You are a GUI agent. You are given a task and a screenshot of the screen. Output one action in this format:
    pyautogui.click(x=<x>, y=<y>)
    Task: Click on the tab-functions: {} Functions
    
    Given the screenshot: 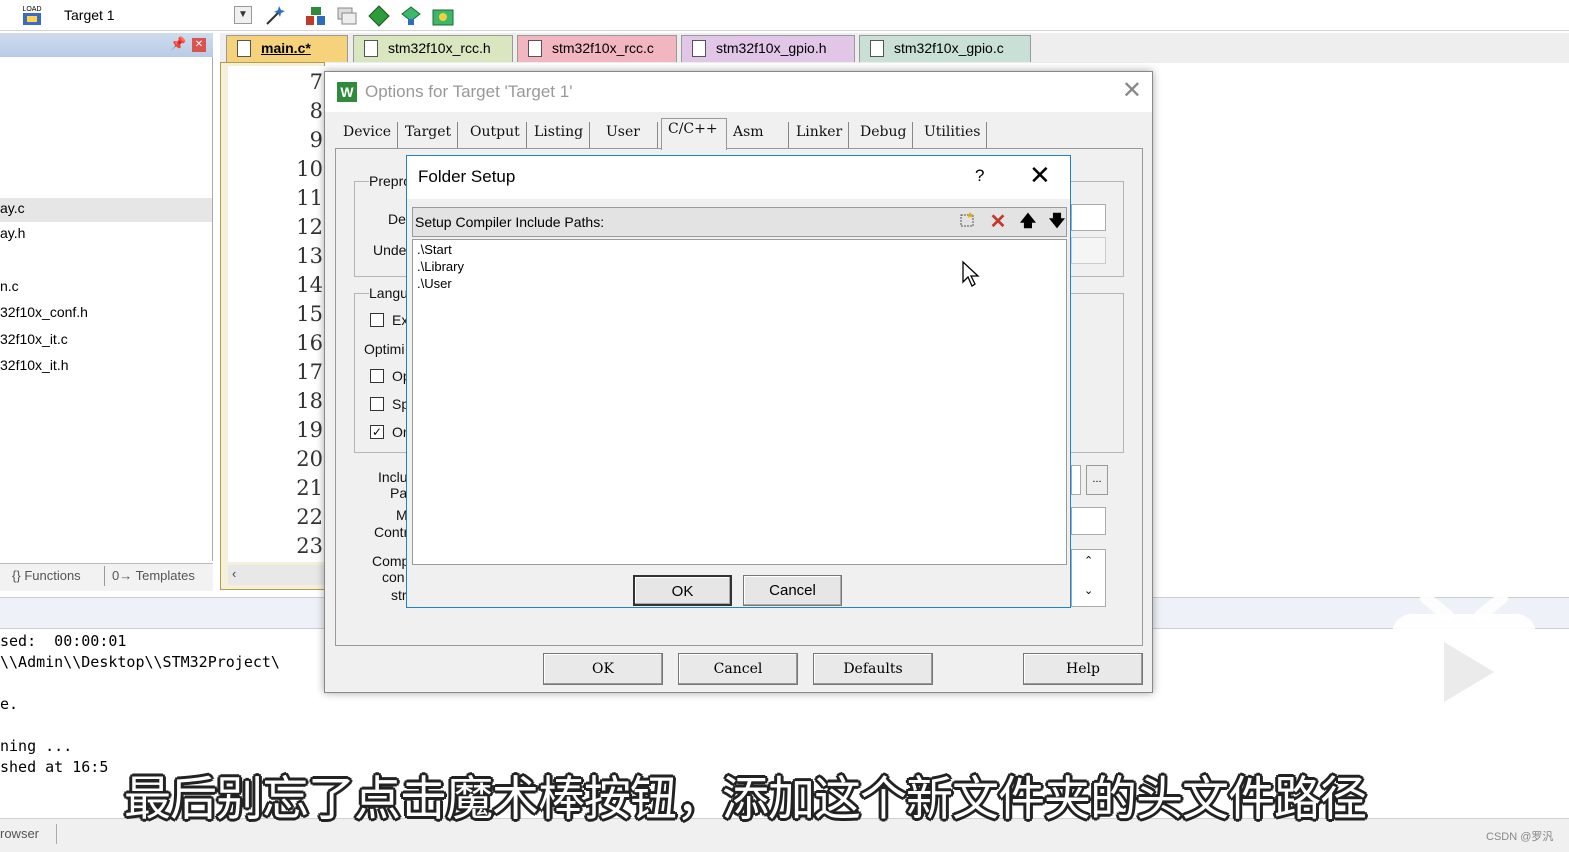 What is the action you would take?
    pyautogui.click(x=46, y=575)
    